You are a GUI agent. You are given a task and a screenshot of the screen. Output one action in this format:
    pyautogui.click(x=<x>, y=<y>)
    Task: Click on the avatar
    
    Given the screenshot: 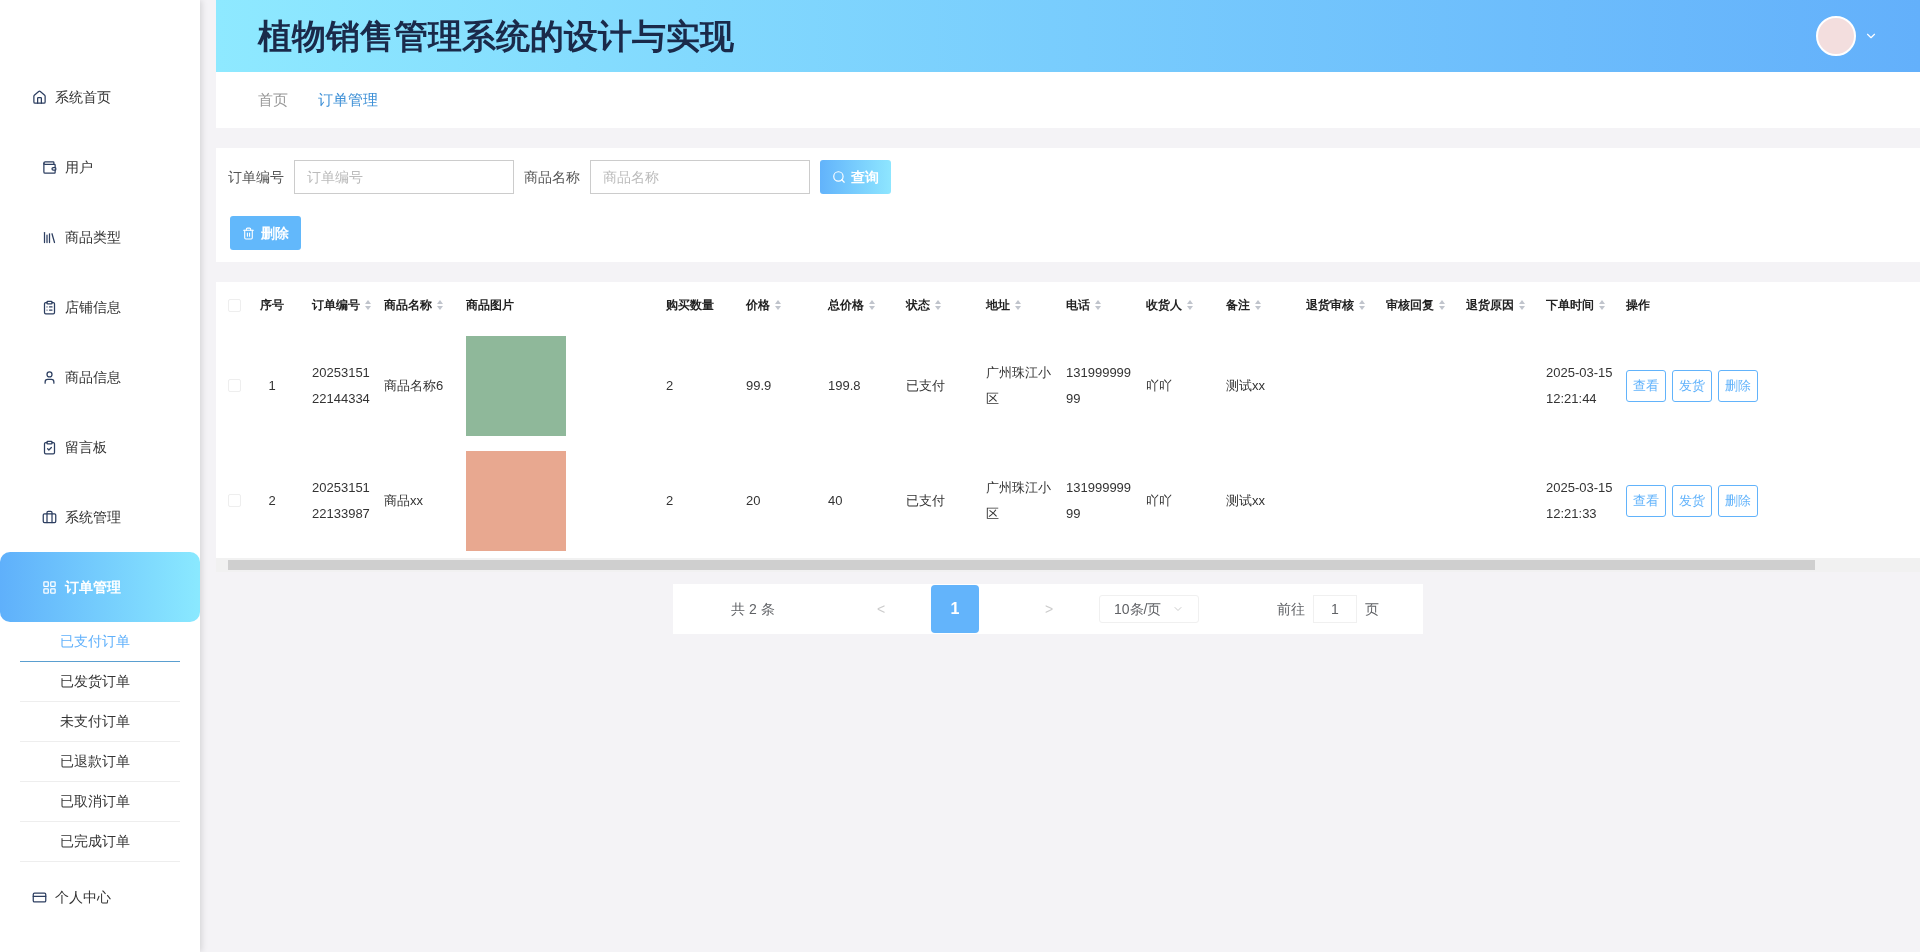 What is the action you would take?
    pyautogui.click(x=1836, y=36)
    